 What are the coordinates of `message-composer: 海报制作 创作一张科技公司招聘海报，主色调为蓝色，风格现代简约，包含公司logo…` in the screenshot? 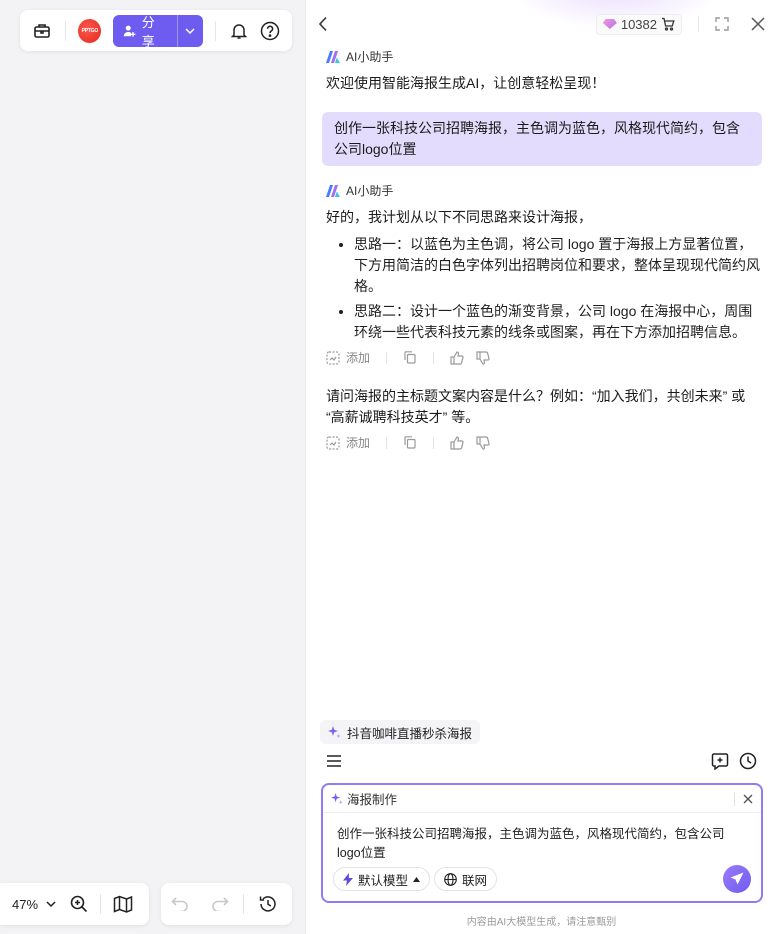 It's located at (542, 843).